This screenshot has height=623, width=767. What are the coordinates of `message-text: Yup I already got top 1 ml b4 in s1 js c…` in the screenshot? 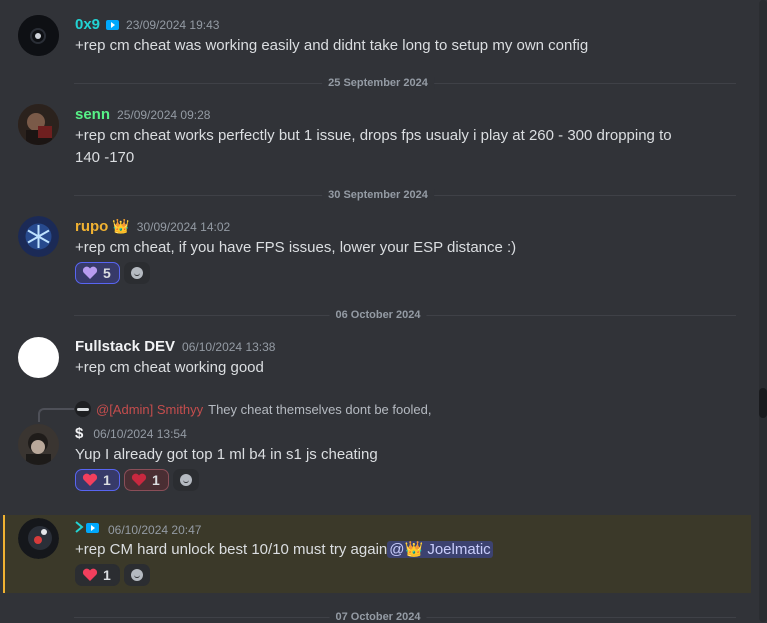 It's located at (226, 454).